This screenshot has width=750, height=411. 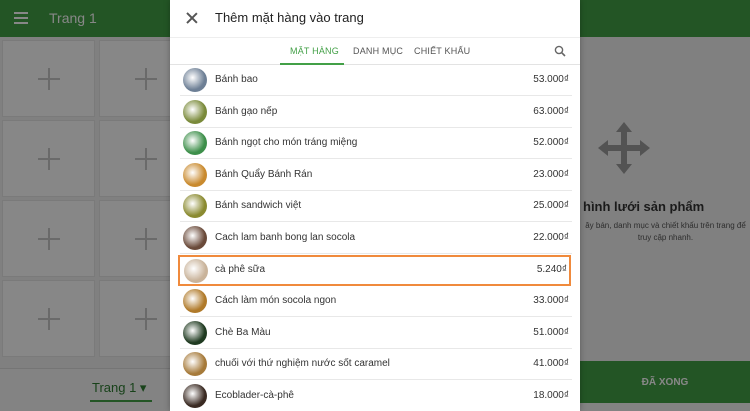 I want to click on item-price: 18.000₫, so click(x=551, y=395).